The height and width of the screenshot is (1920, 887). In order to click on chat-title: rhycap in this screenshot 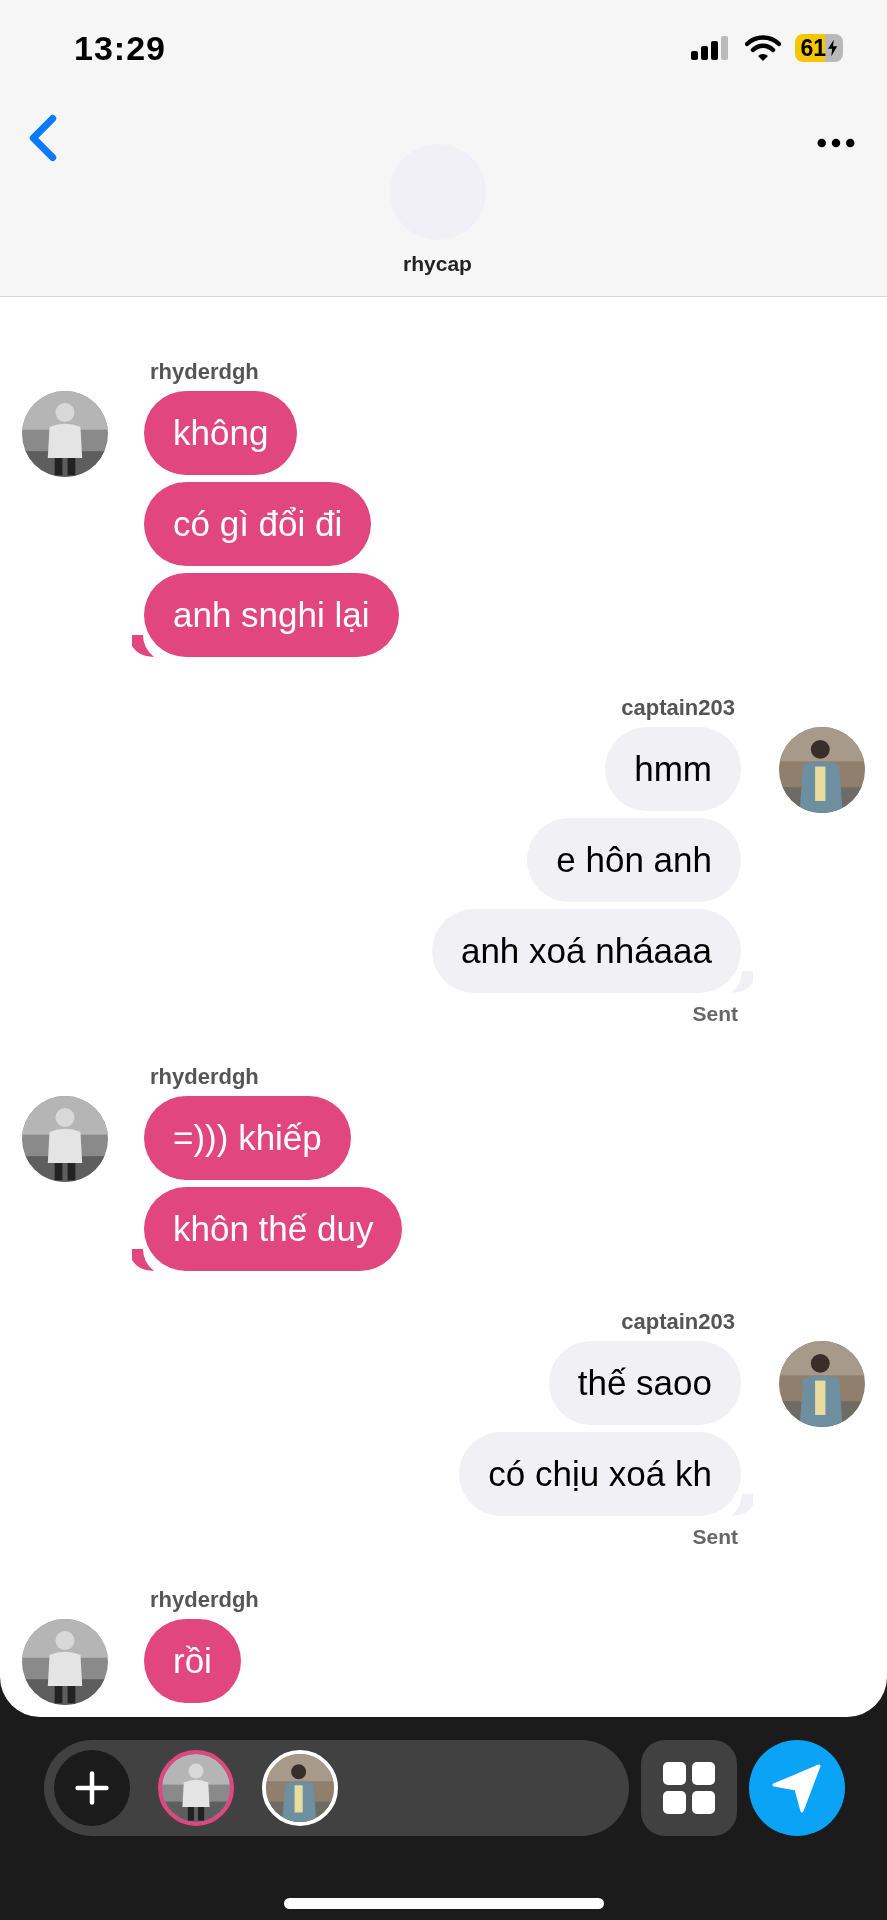, I will do `click(437, 264)`.